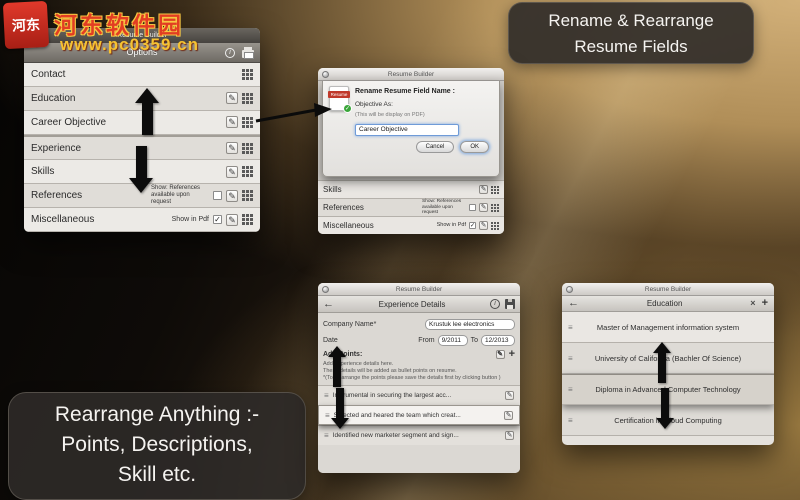  Describe the element at coordinates (668, 289) in the screenshot. I see `education-window-titlebar: Resume Builder` at that location.